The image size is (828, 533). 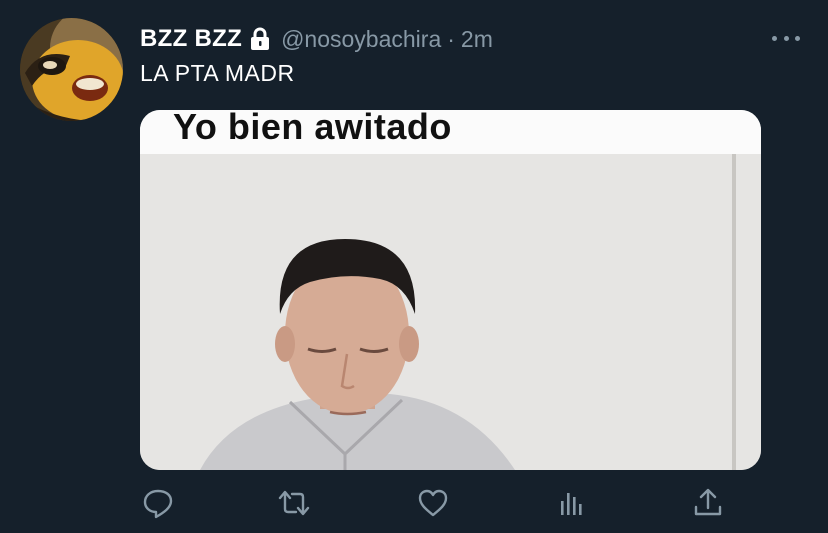 I want to click on tweet-text: LA PTA MADR, so click(x=217, y=73).